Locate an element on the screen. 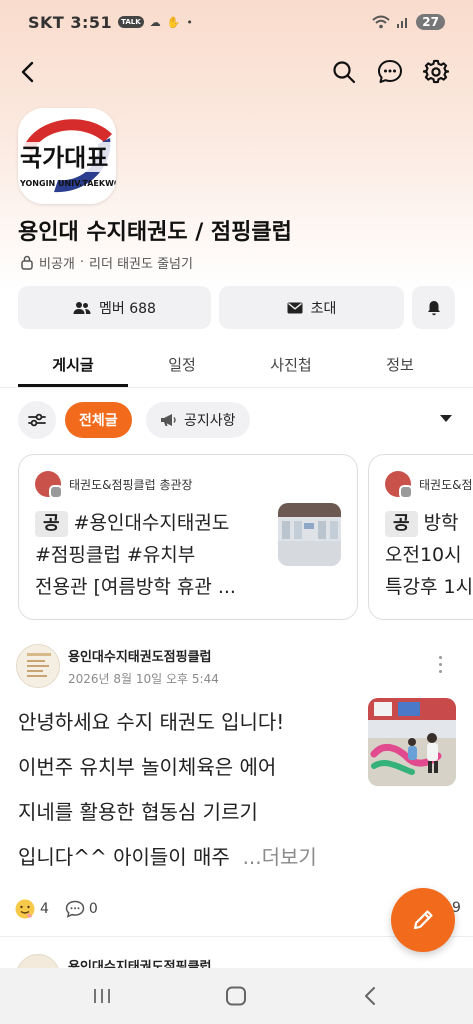  megaphone-icon is located at coordinates (168, 420).